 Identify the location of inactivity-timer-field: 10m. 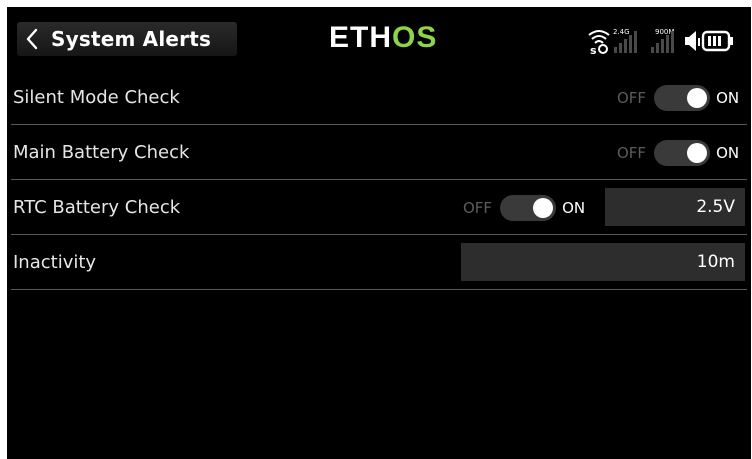
(603, 262).